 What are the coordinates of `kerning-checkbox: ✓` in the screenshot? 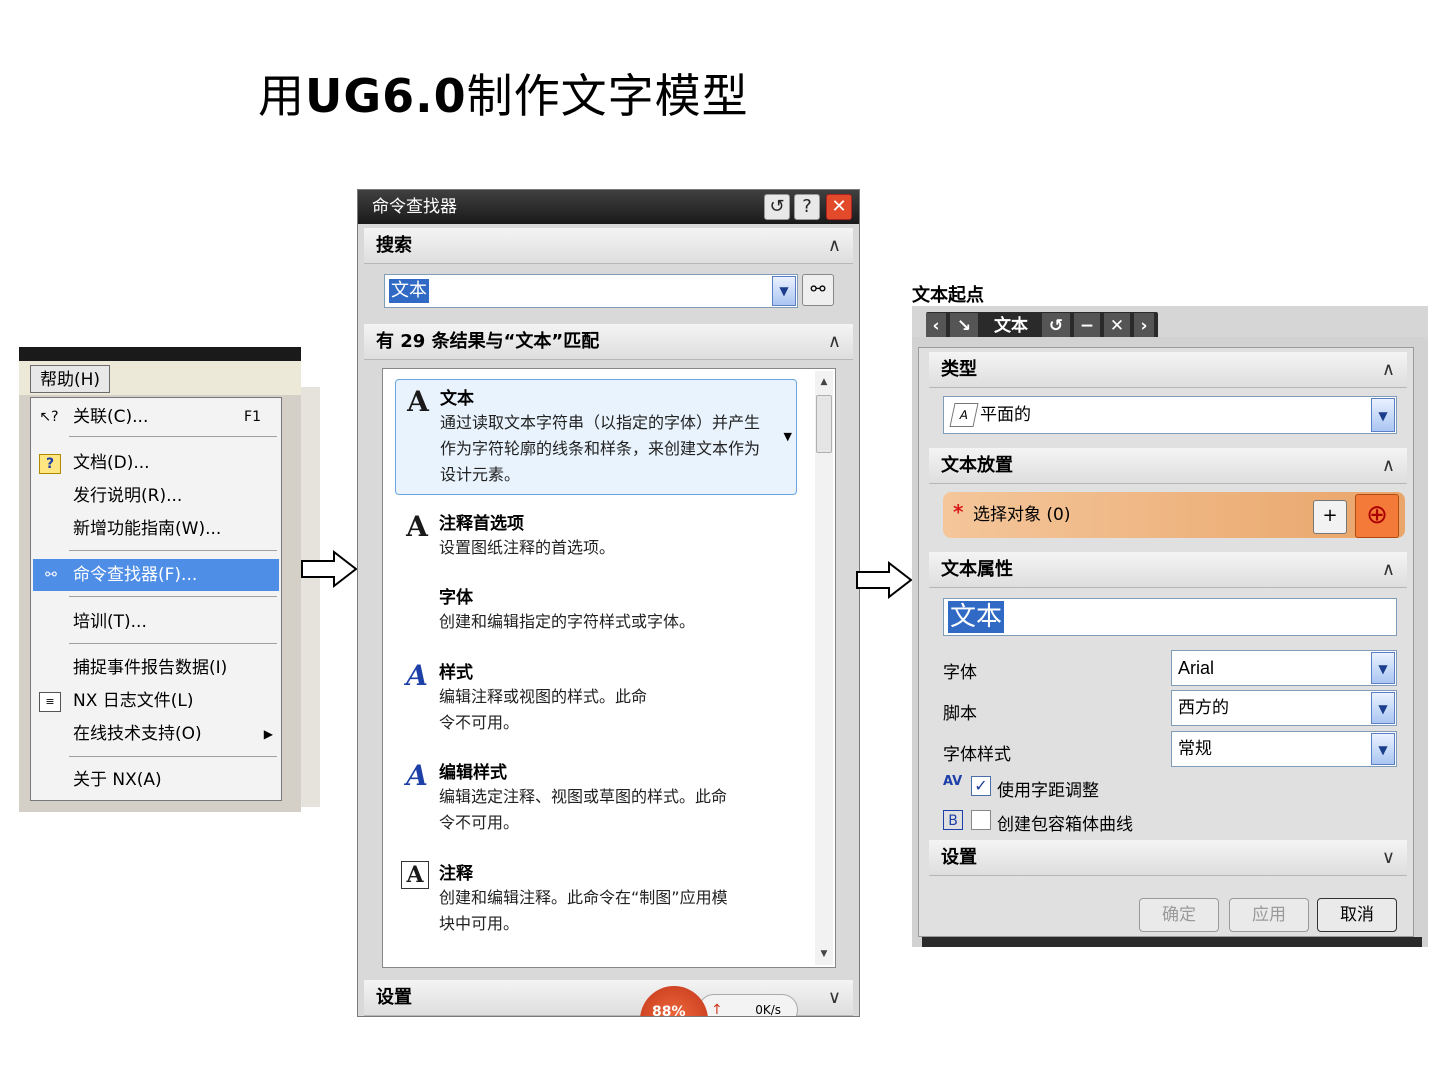 It's located at (981, 786).